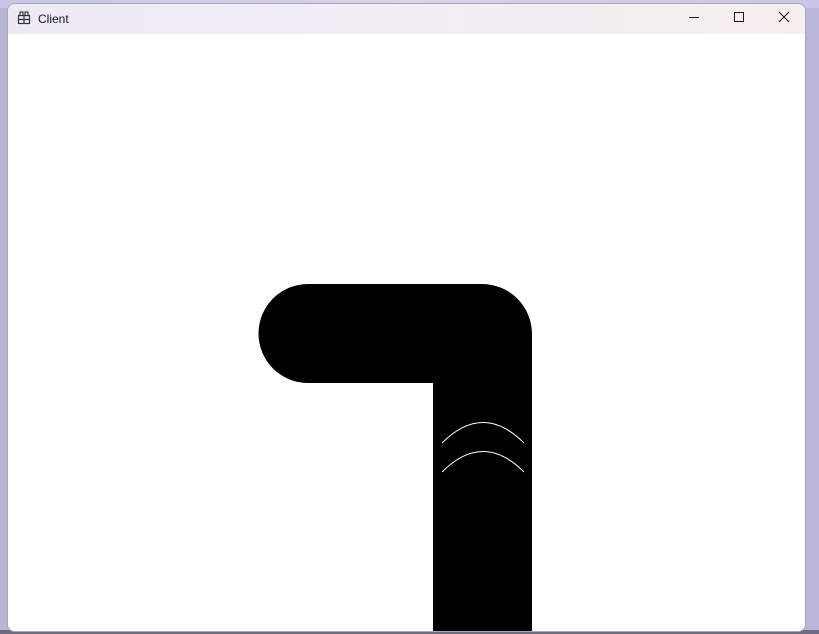  I want to click on maximize-button, so click(739, 19).